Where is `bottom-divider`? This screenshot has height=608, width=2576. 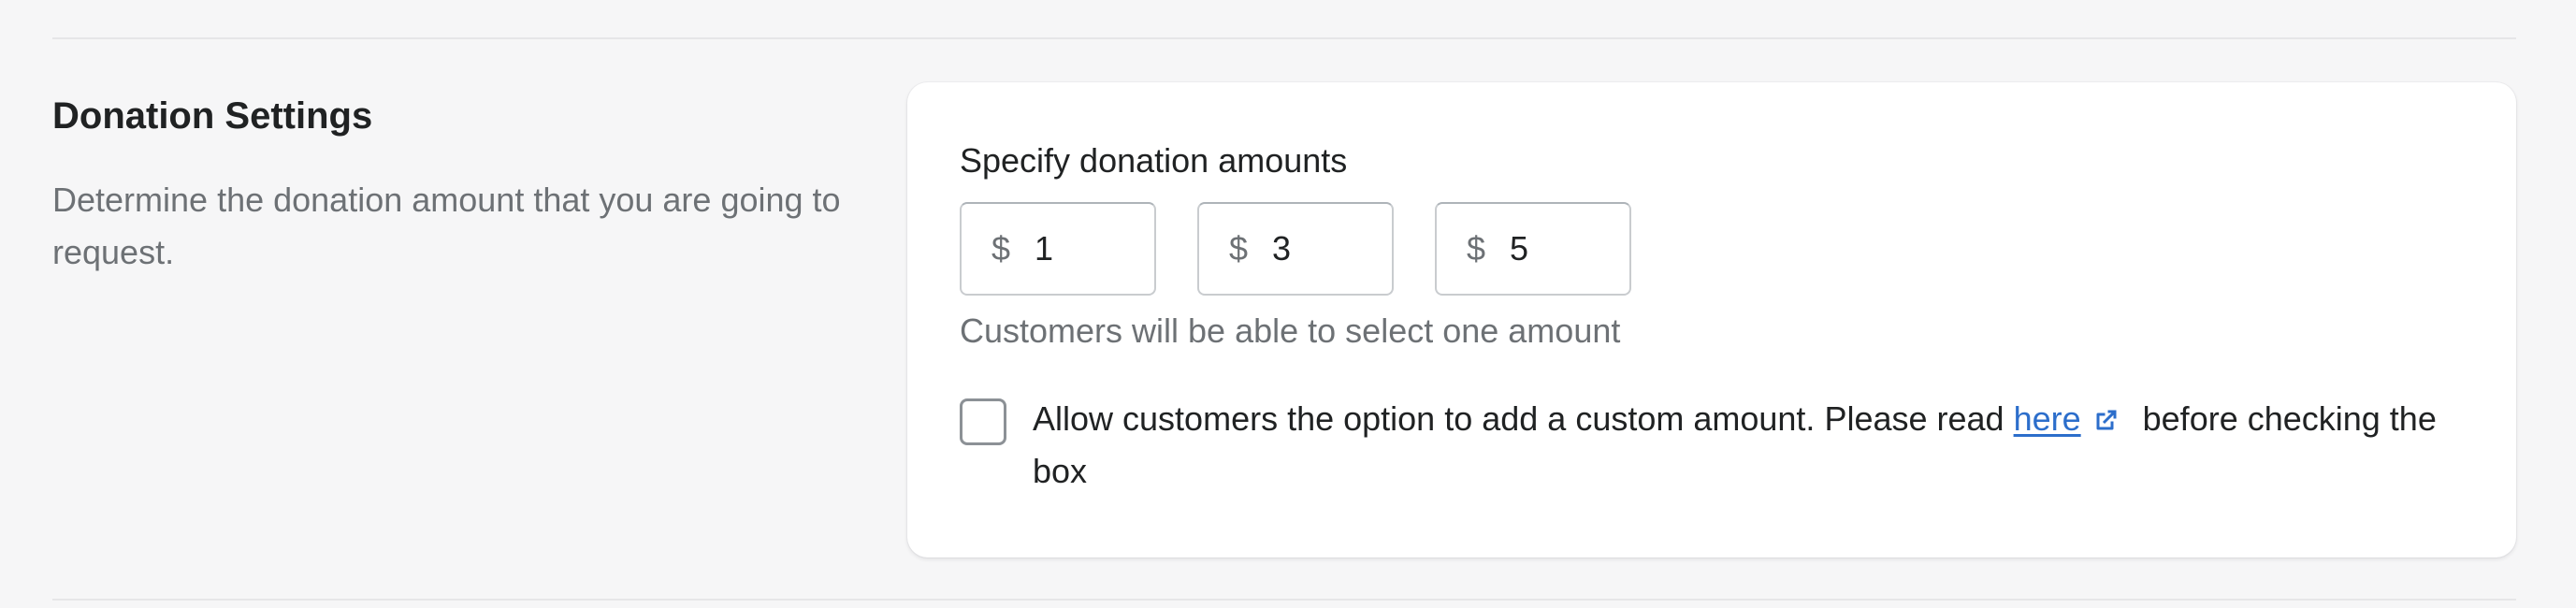
bottom-divider is located at coordinates (1284, 600).